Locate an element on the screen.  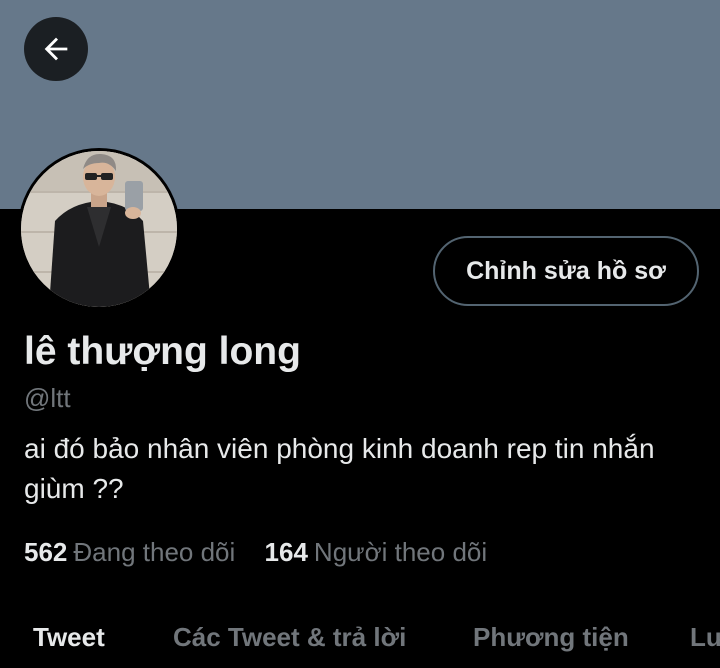
back-button is located at coordinates (56, 49).